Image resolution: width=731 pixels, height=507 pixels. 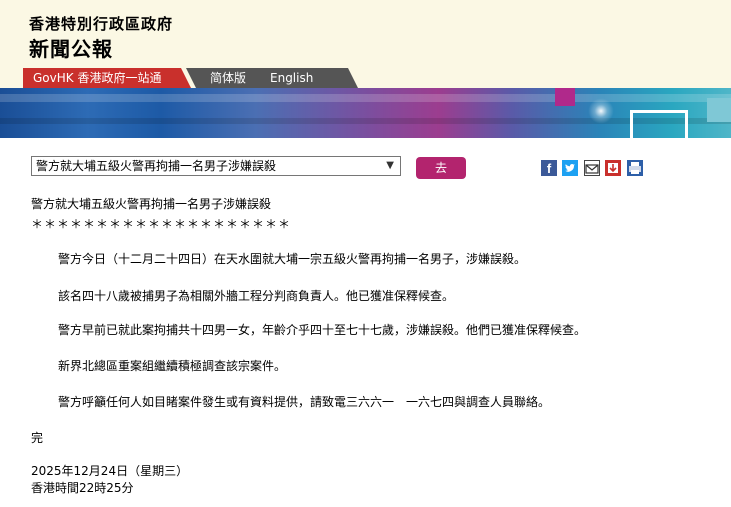 I want to click on org-name: 香港特別行政區政府, so click(x=101, y=24).